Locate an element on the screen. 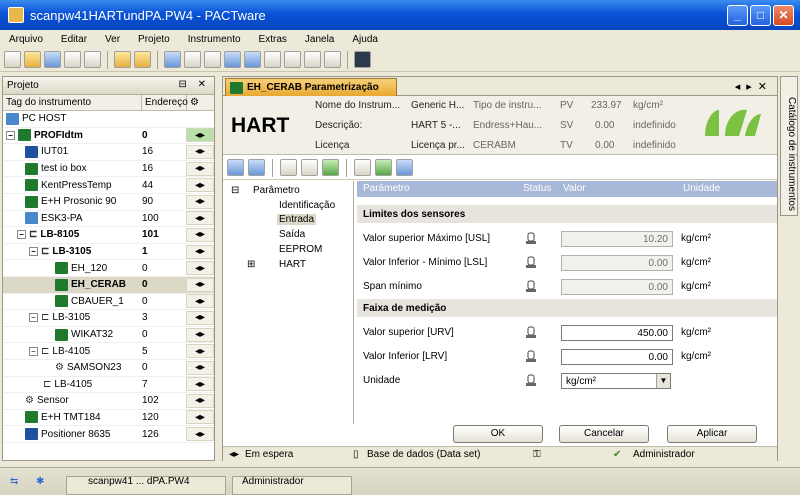 The image size is (800, 495). layout-split-icon is located at coordinates (256, 167).